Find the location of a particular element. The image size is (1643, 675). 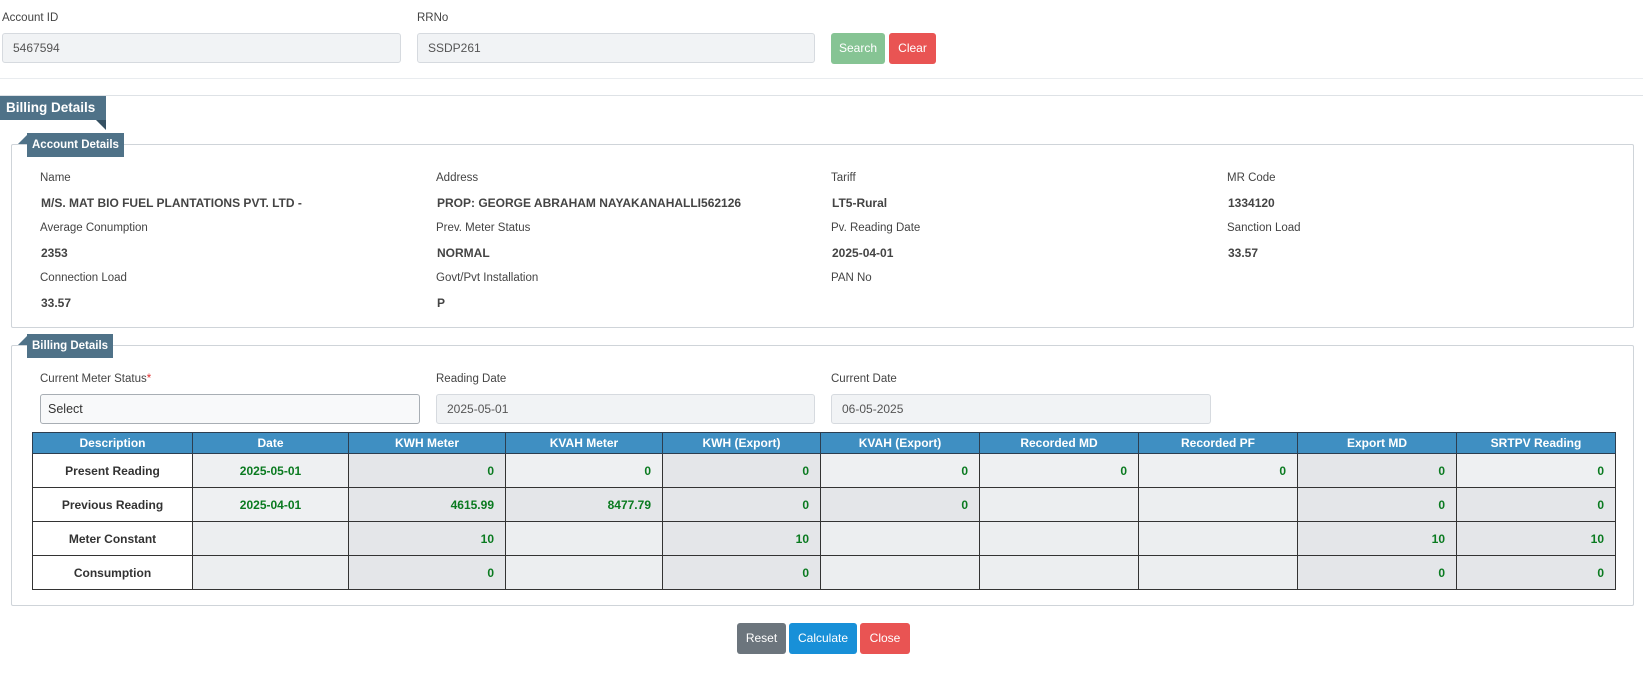

reset-button: Reset is located at coordinates (761, 638).